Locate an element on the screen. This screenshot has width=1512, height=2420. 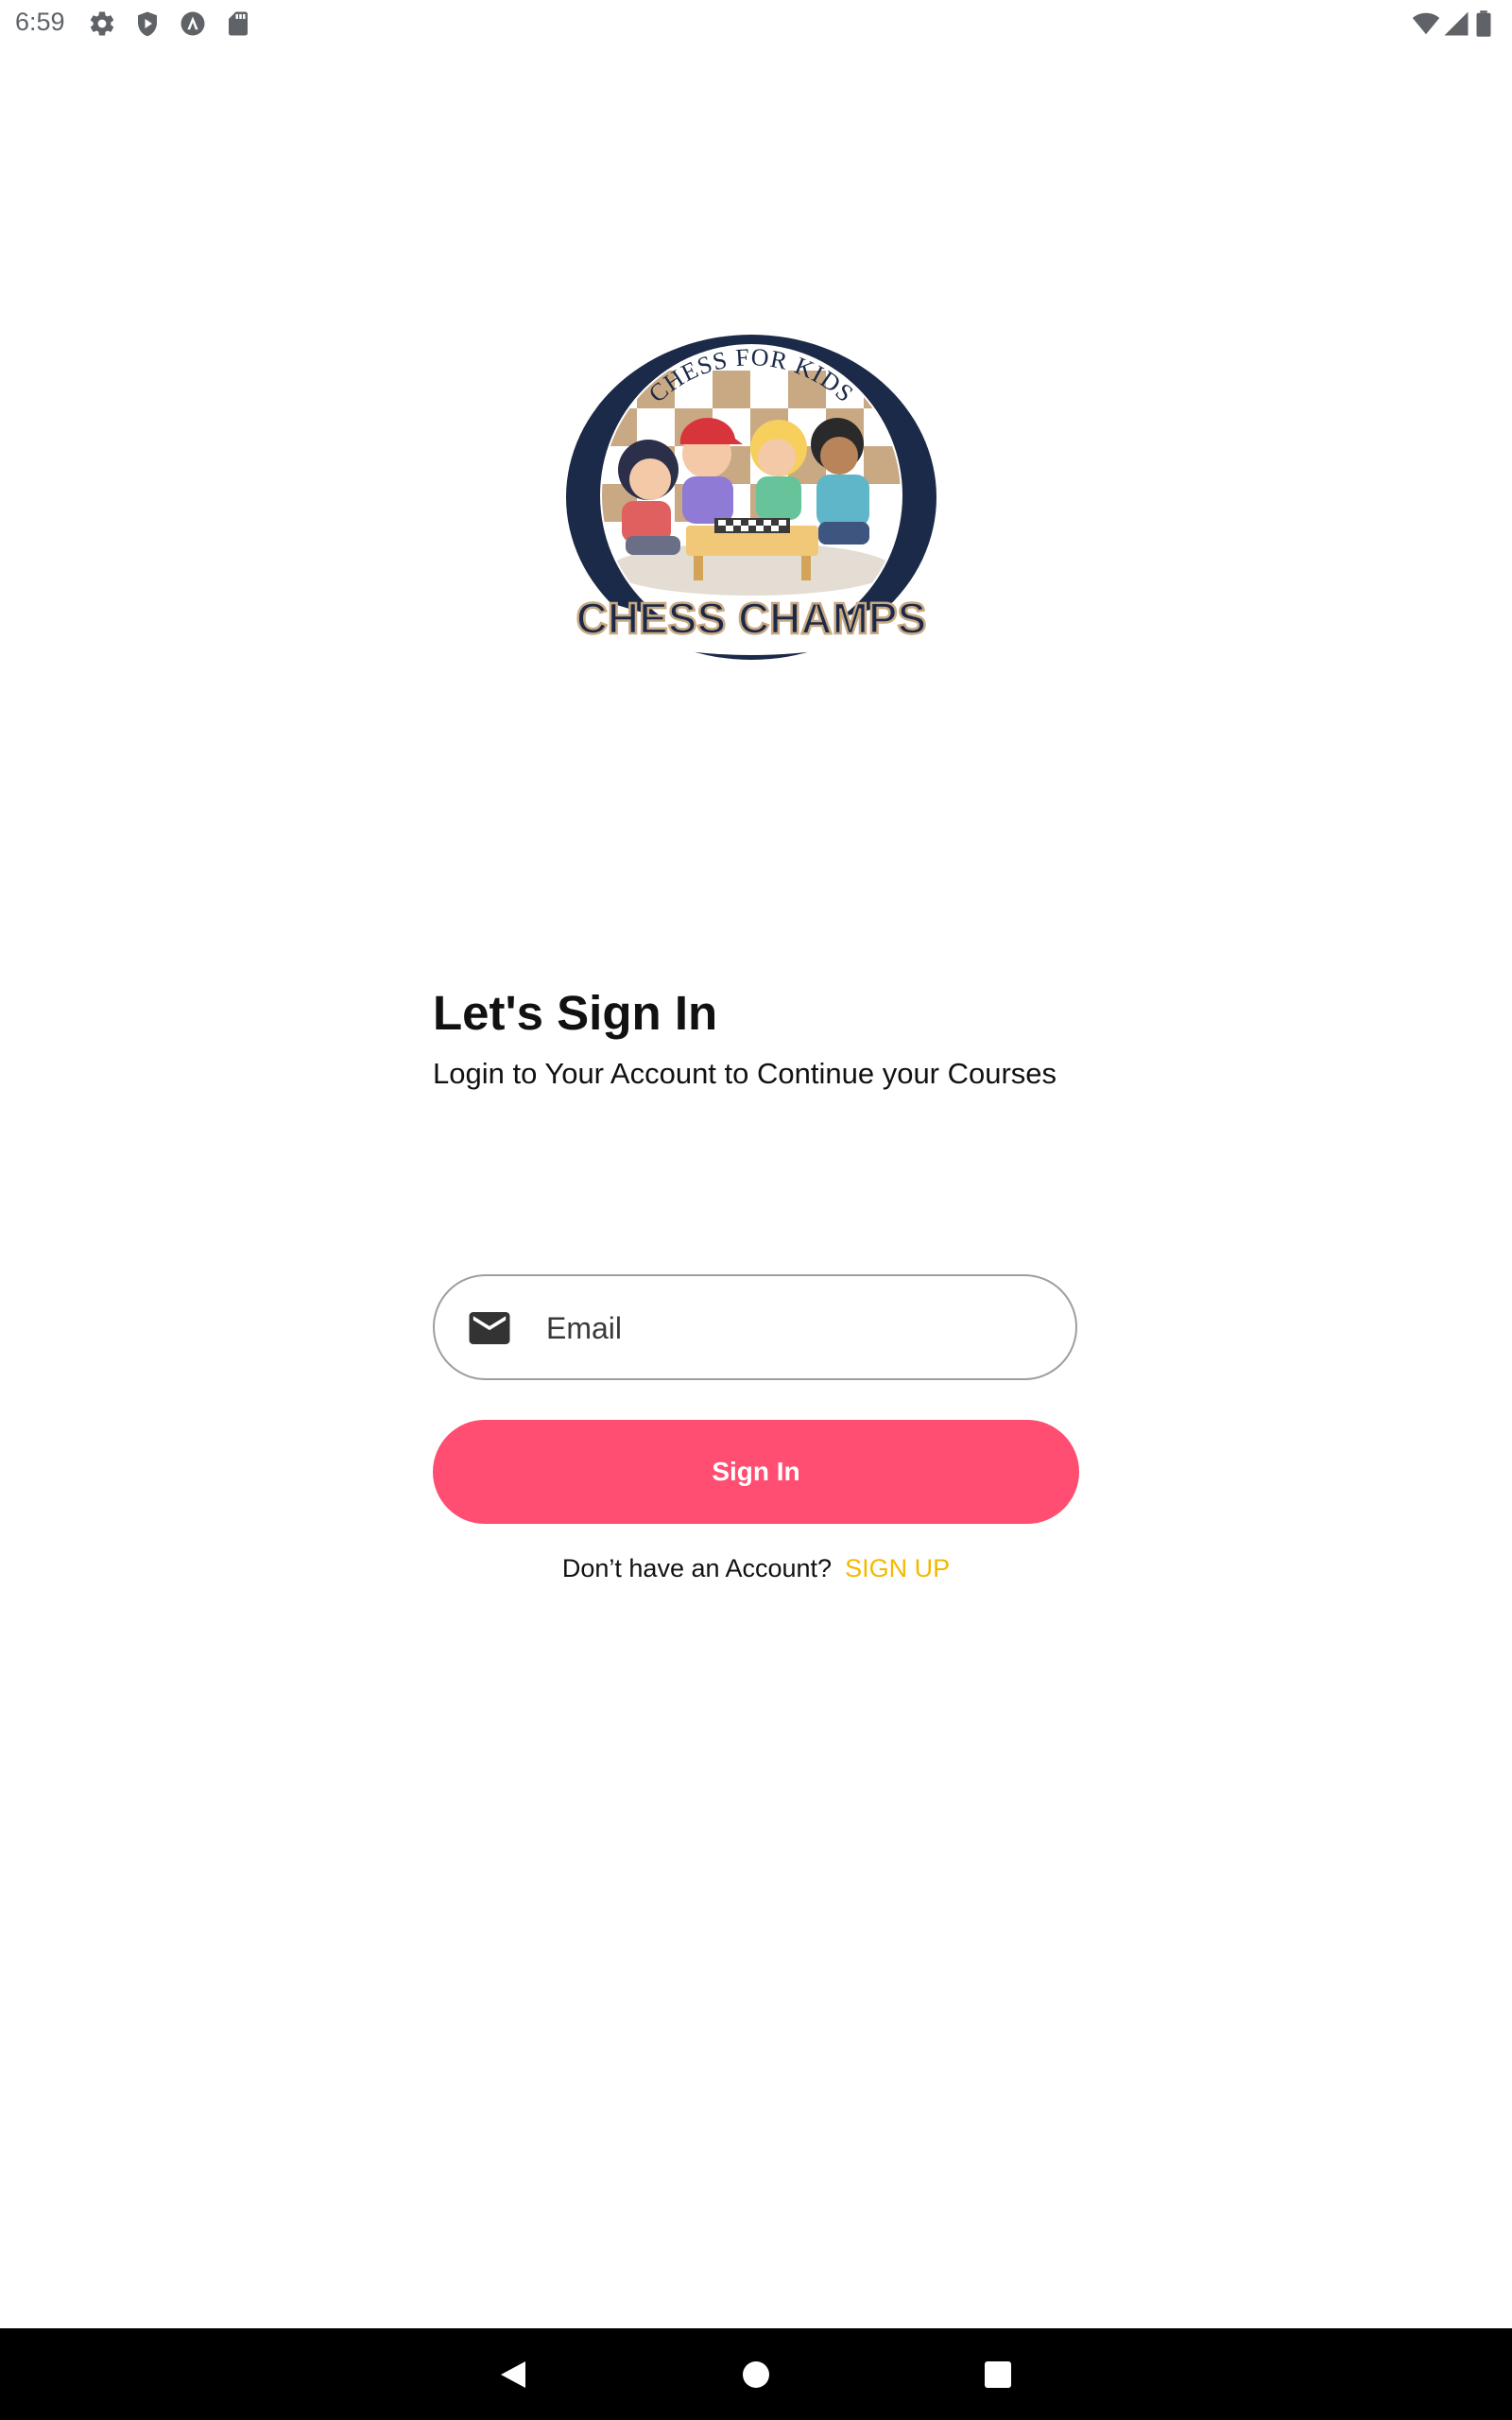
sd-card-icon is located at coordinates (238, 24).